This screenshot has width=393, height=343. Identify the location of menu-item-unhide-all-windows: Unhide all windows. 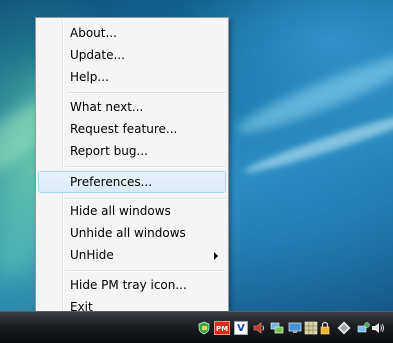
(132, 233).